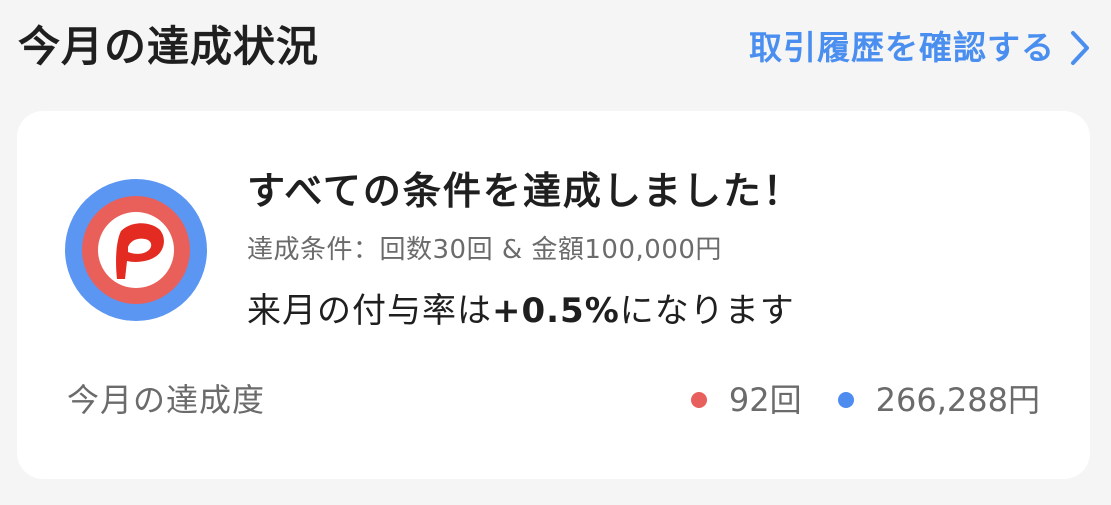 Image resolution: width=1111 pixels, height=505 pixels. Describe the element at coordinates (556, 311) in the screenshot. I see `rate-value: +0.5%` at that location.